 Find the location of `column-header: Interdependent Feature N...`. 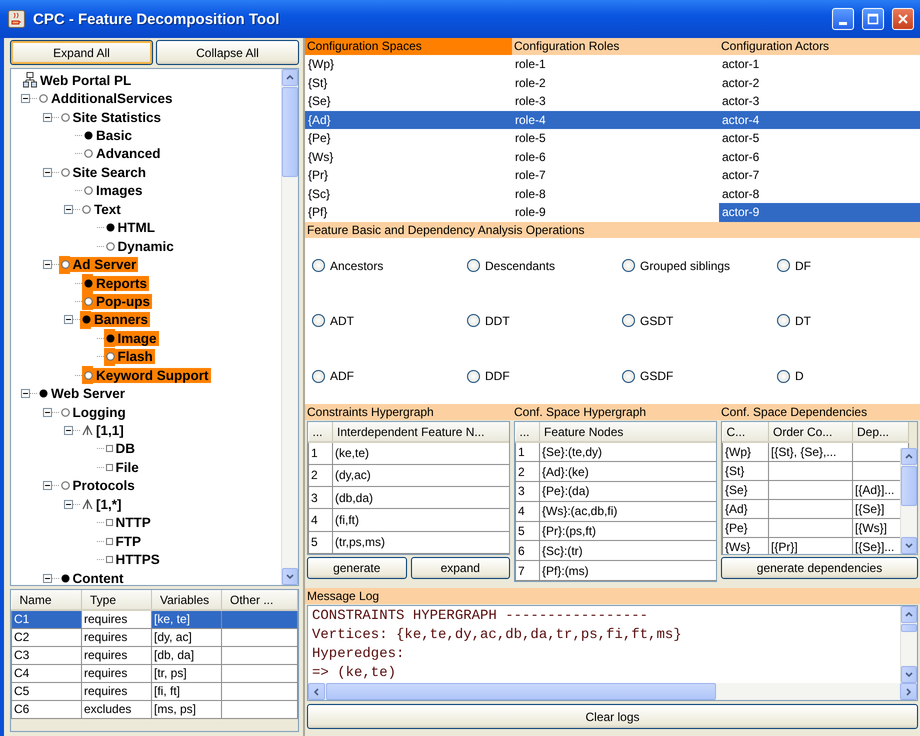

column-header: Interdependent Feature N... is located at coordinates (420, 432).